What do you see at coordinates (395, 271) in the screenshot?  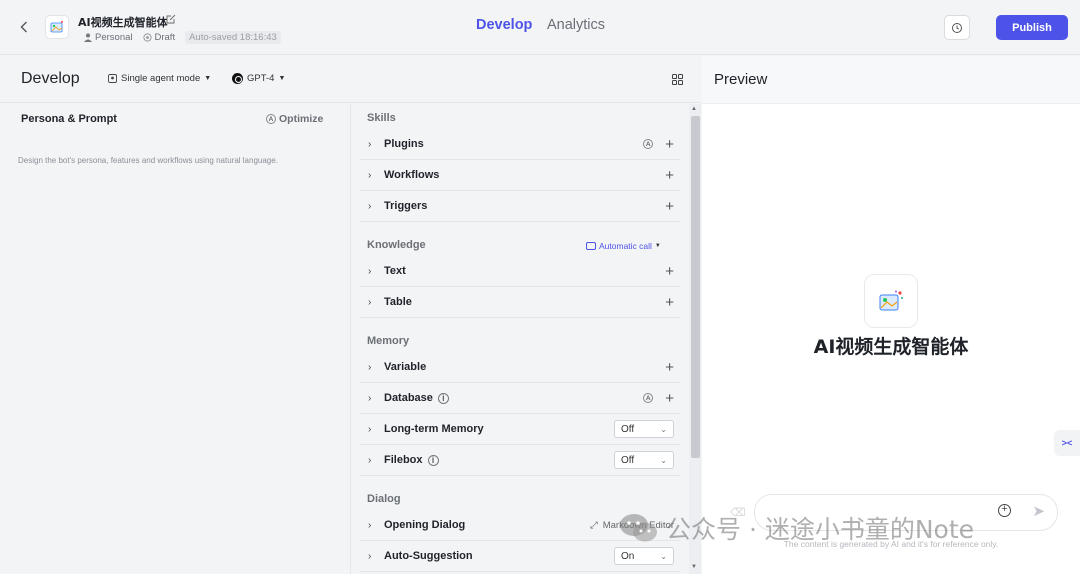 I see `text-label: Text` at bounding box center [395, 271].